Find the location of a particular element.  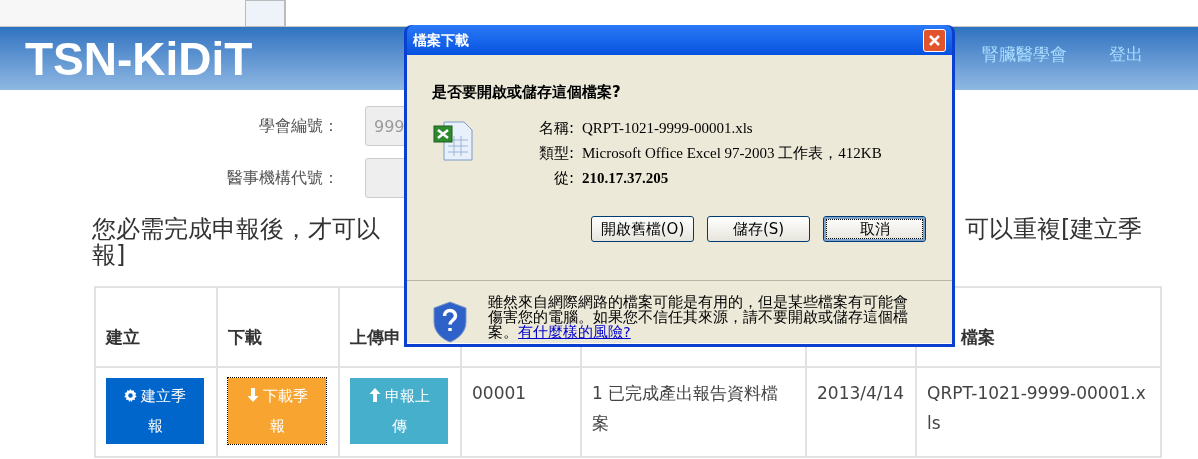

close-icon is located at coordinates (934, 40).